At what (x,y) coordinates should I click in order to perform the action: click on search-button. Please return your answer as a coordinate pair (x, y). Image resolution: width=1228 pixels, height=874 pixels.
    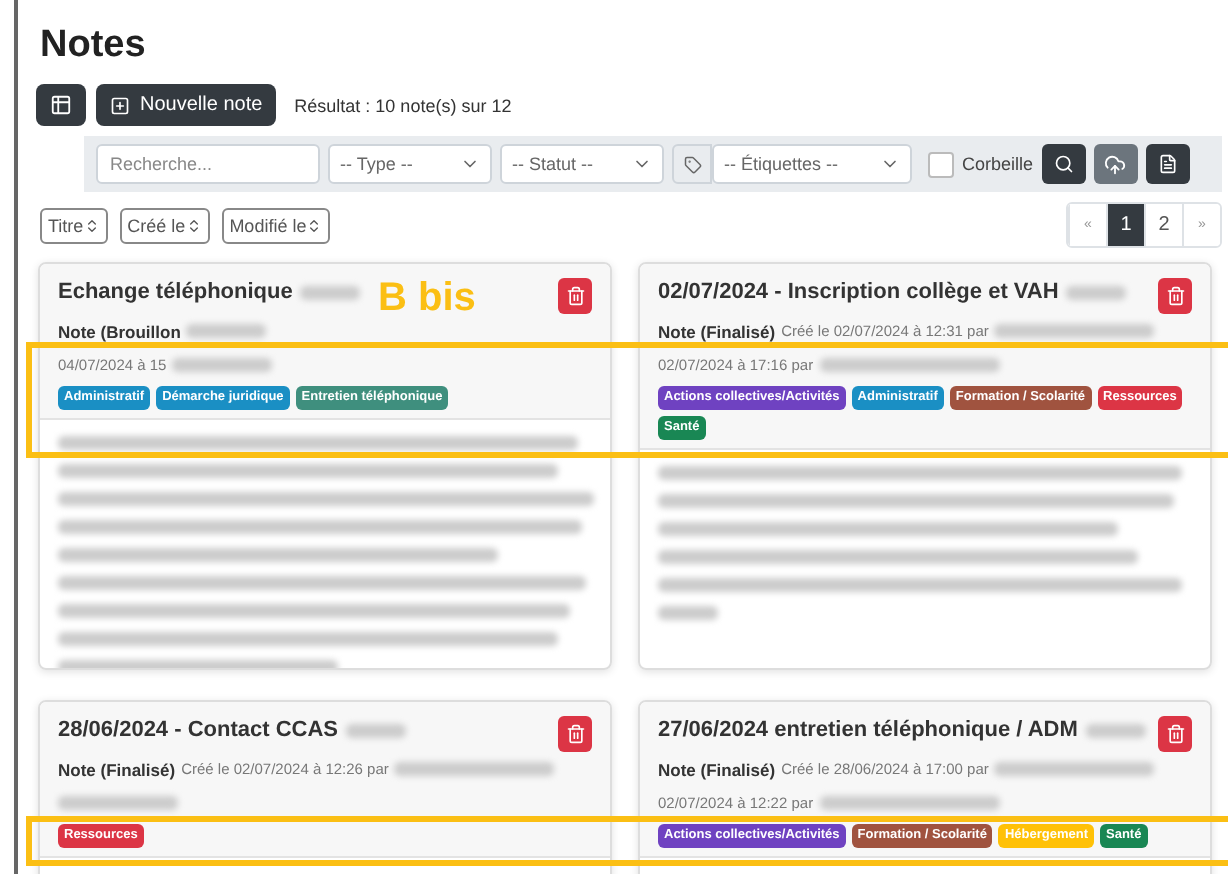
    Looking at the image, I should click on (1063, 164).